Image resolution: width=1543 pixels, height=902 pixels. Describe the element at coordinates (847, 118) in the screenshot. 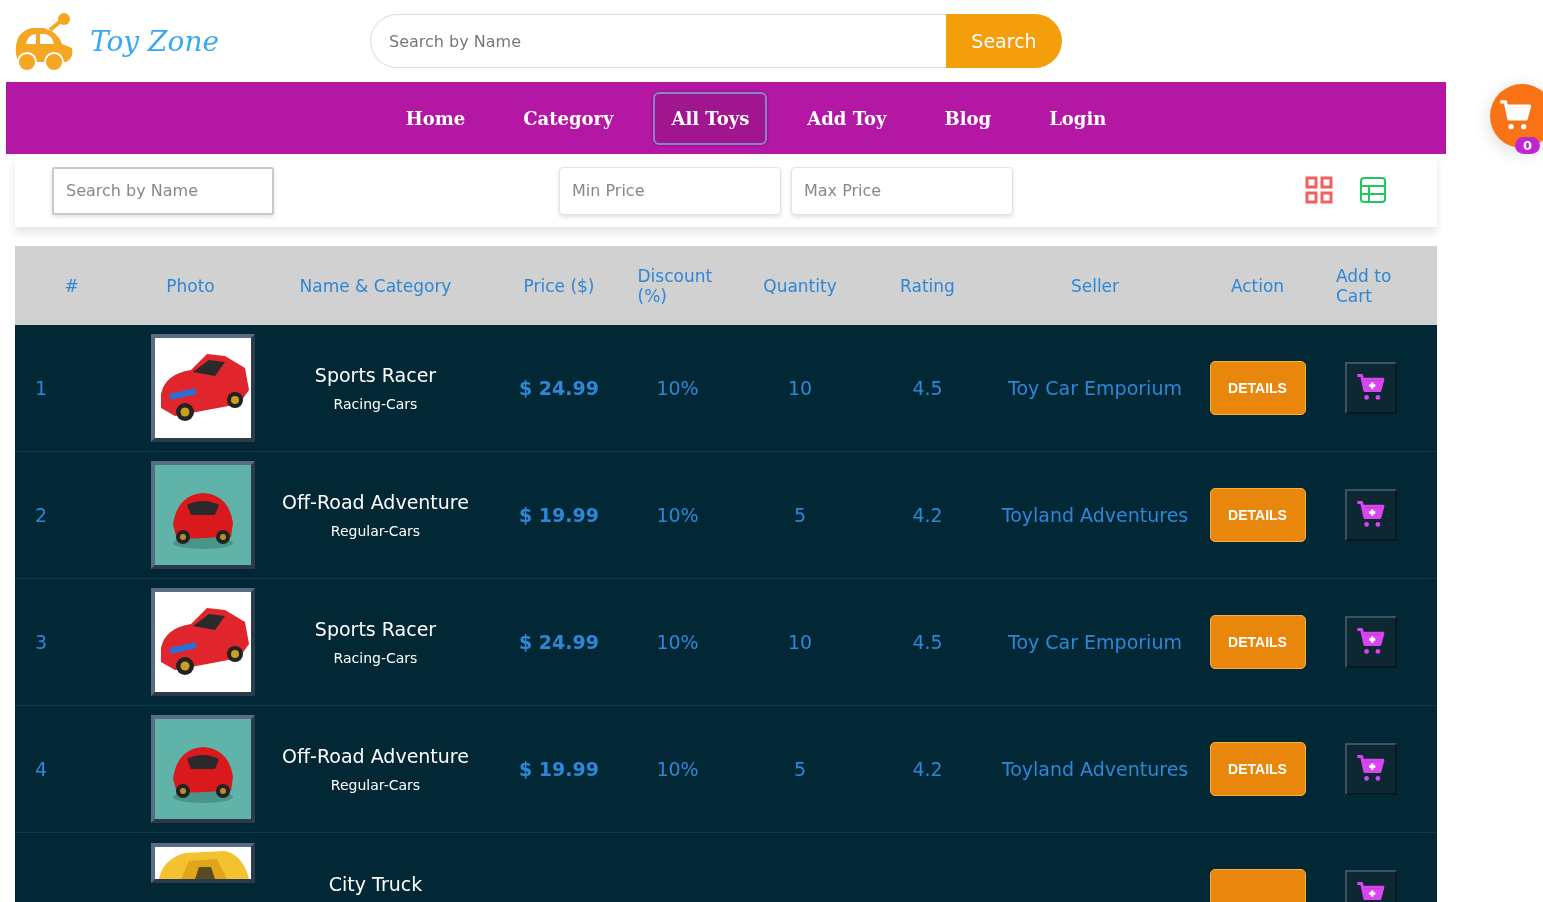

I see `nav-link: Add Toy` at that location.